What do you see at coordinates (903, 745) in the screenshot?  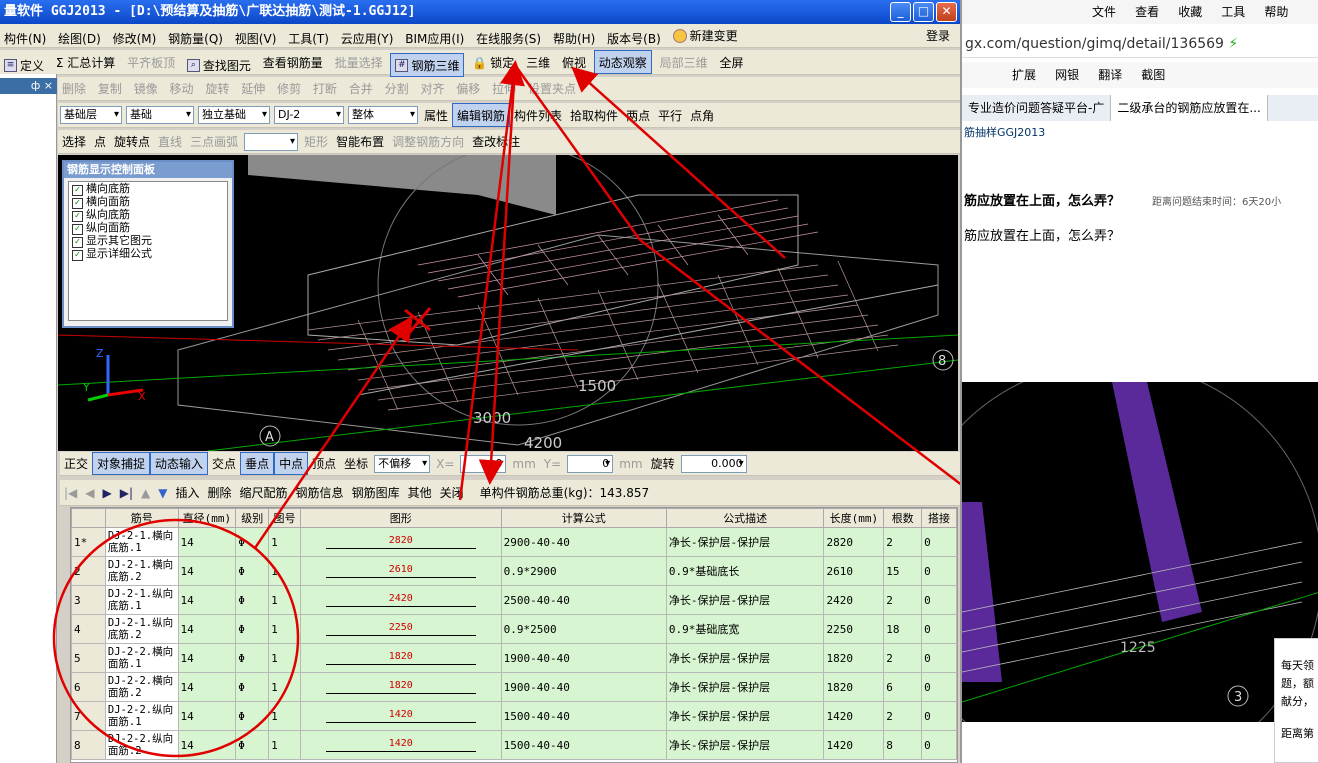 I see `count-cell: 8` at bounding box center [903, 745].